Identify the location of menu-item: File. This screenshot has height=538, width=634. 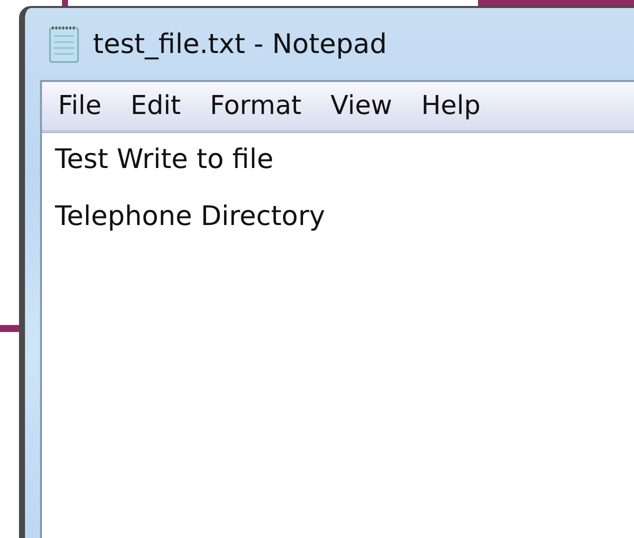
(79, 106).